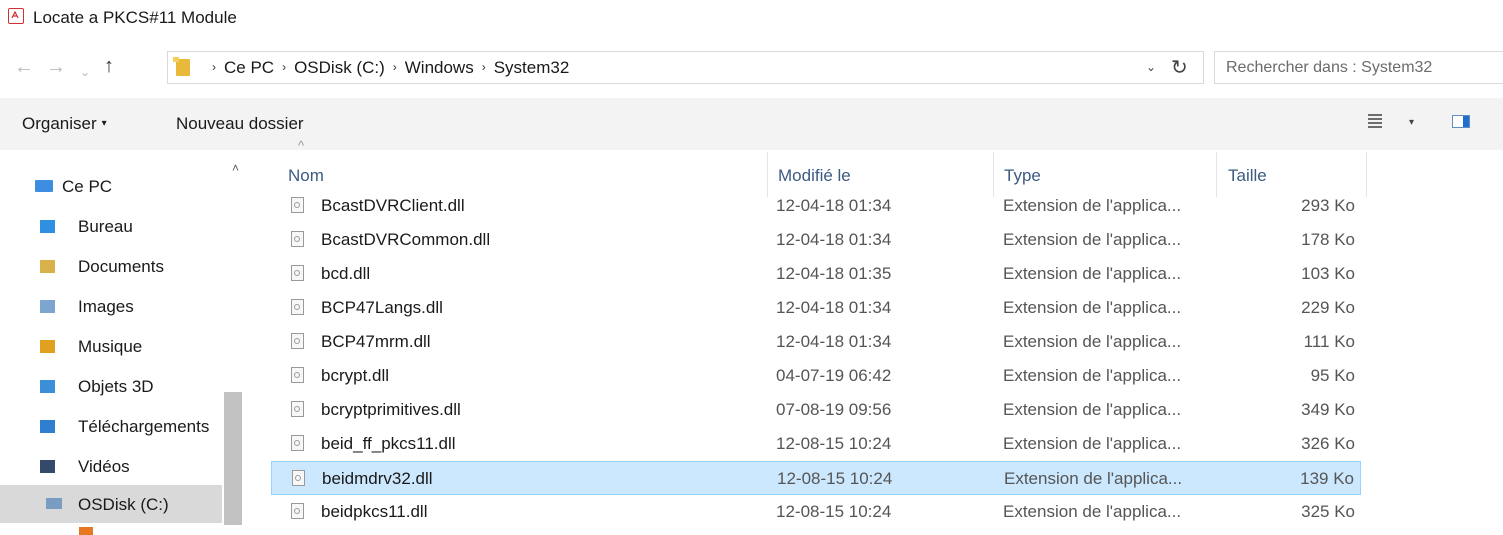 This screenshot has width=1503, height=535. What do you see at coordinates (54, 503) in the screenshot?
I see `drive-icon` at bounding box center [54, 503].